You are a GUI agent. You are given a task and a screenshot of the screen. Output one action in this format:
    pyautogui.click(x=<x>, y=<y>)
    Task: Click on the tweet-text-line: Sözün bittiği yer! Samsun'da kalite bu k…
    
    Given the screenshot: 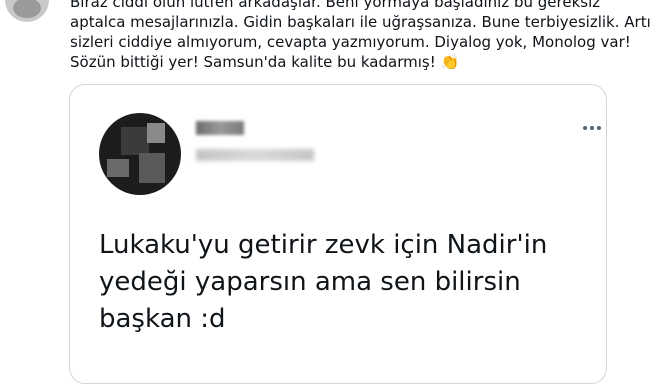 What is the action you would take?
    pyautogui.click(x=340, y=62)
    